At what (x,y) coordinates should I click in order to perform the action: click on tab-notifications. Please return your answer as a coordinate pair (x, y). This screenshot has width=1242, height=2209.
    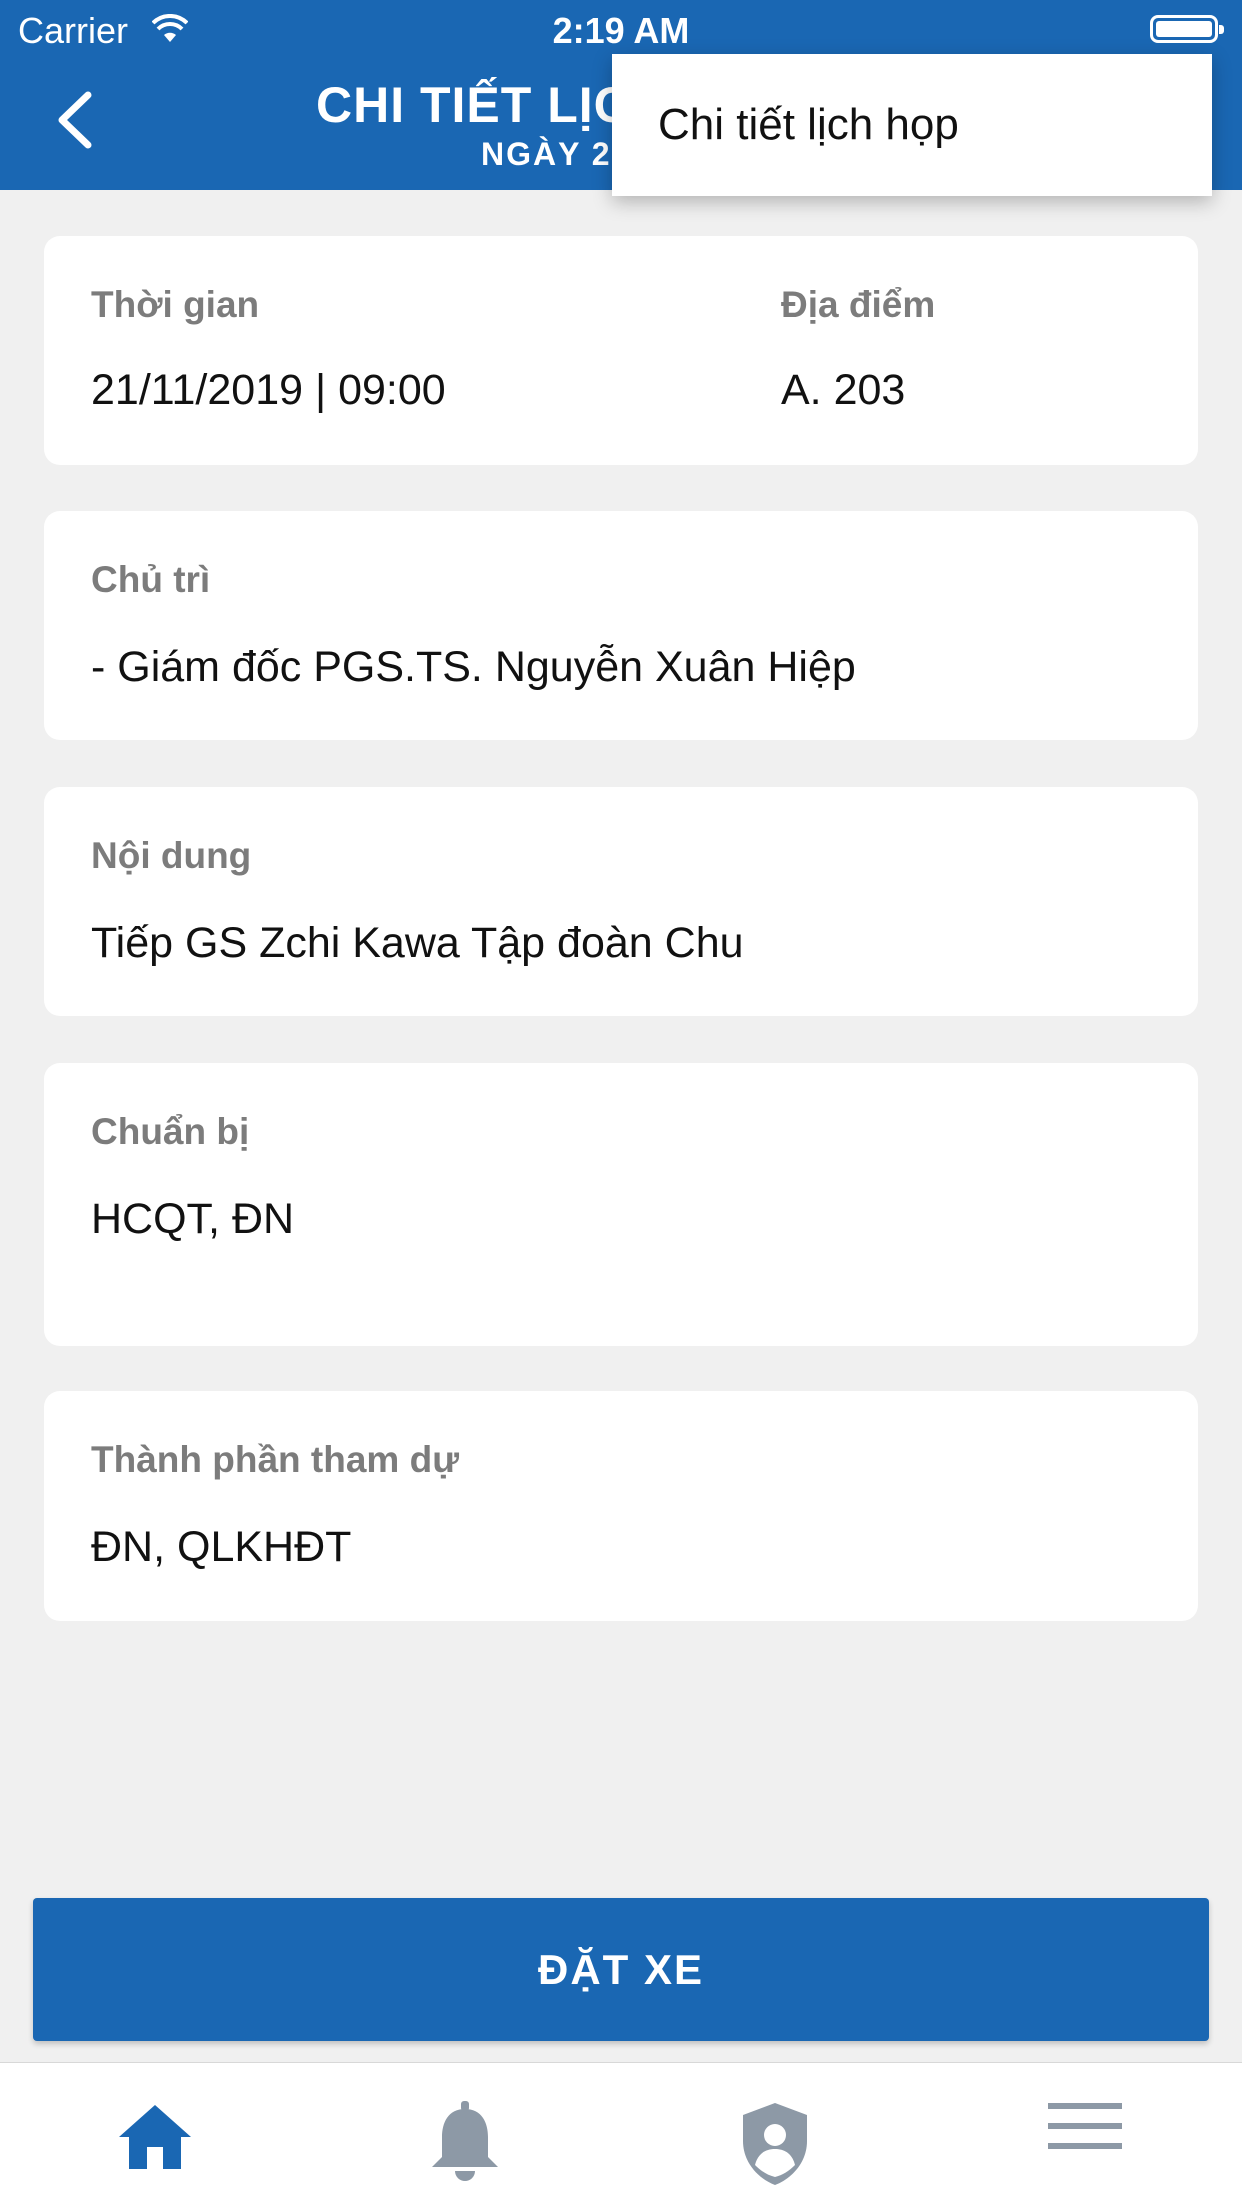
    Looking at the image, I should click on (465, 2136).